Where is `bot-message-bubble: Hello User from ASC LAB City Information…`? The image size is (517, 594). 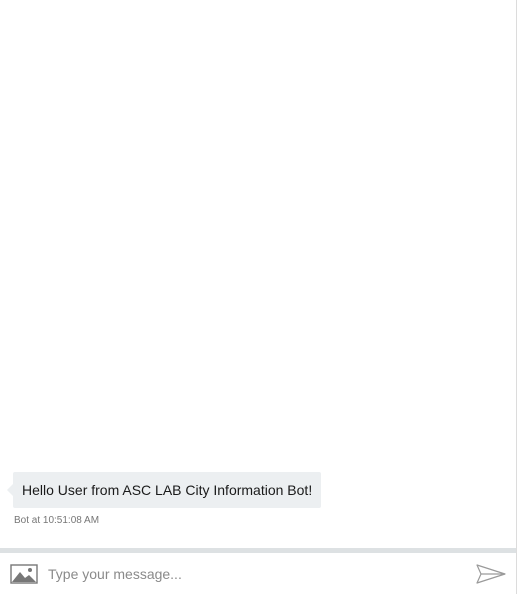 bot-message-bubble: Hello User from ASC LAB City Information… is located at coordinates (164, 490).